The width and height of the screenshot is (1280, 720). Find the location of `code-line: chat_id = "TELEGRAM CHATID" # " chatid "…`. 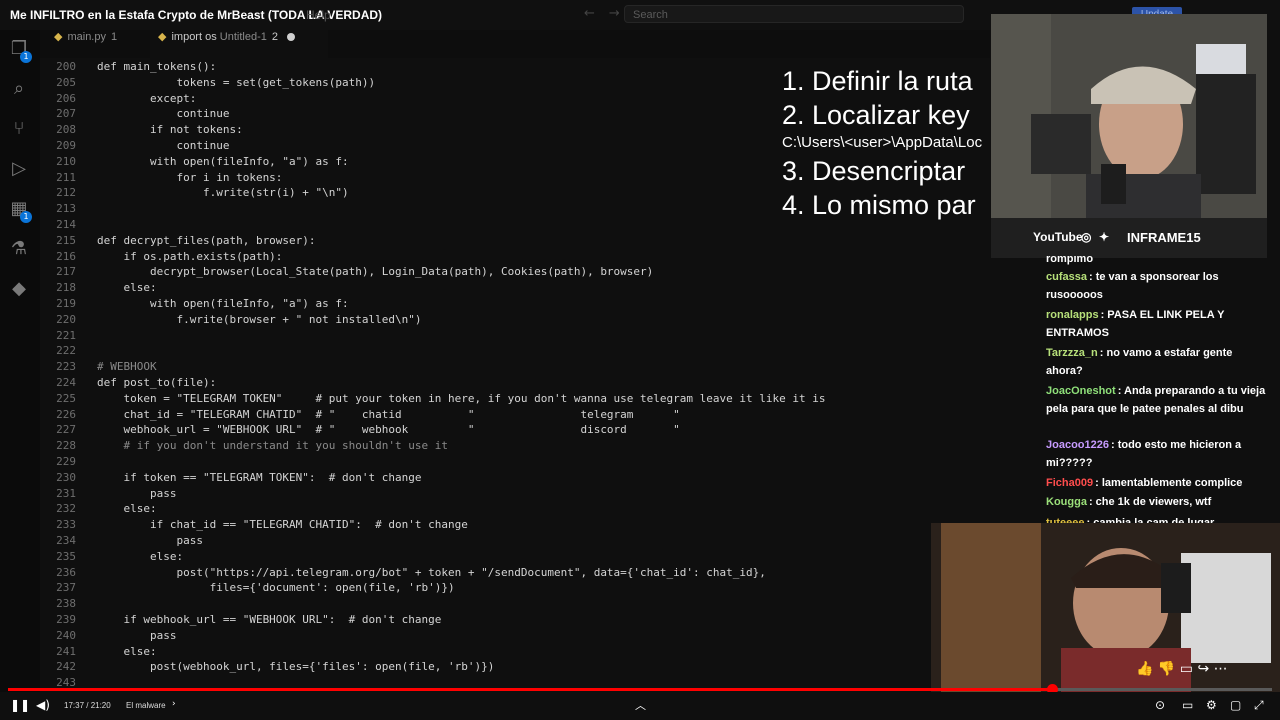

code-line: chat_id = "TELEGRAM CHATID" # " chatid "… is located at coordinates (388, 414).